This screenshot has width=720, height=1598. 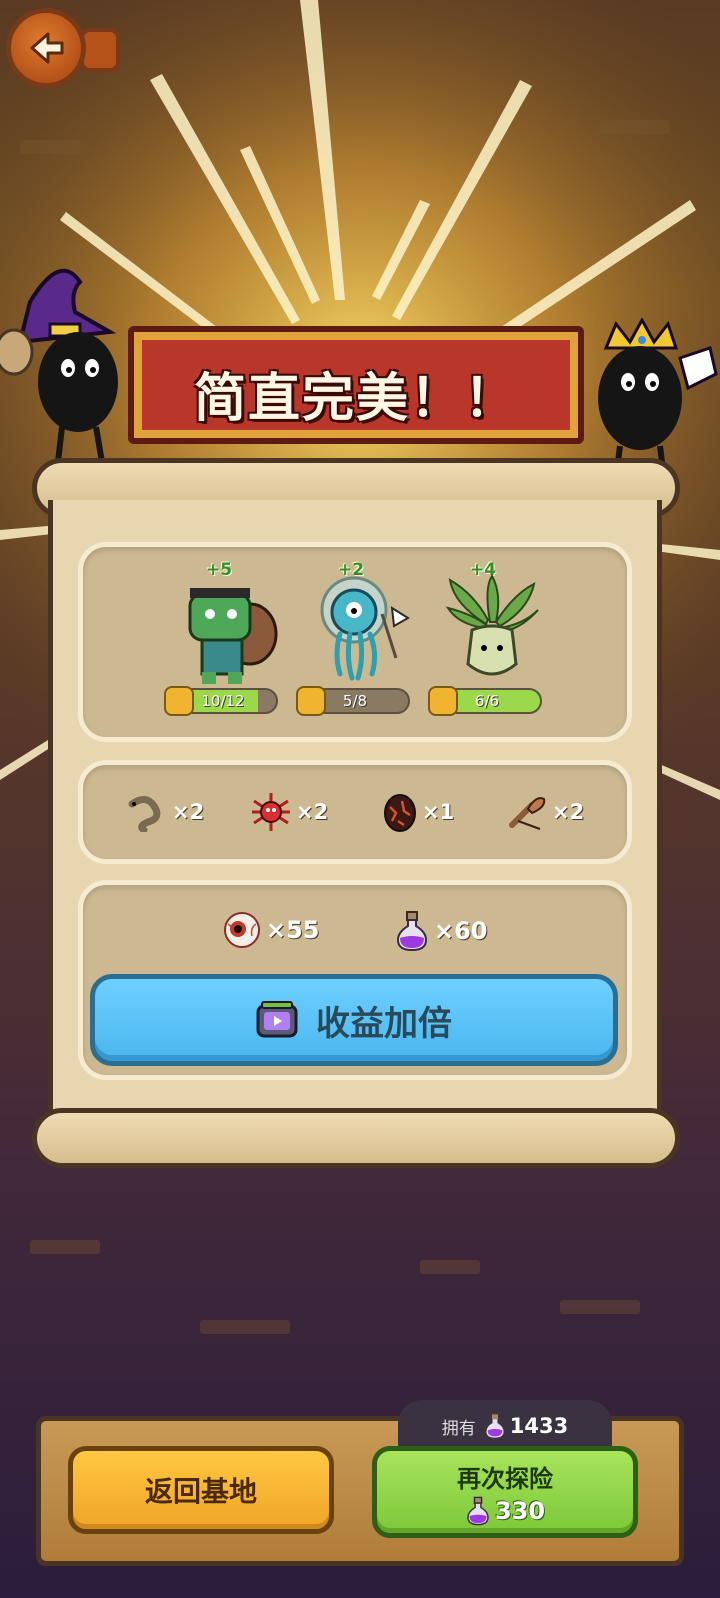 I want to click on jellyfish-monster-icon, so click(x=365, y=628).